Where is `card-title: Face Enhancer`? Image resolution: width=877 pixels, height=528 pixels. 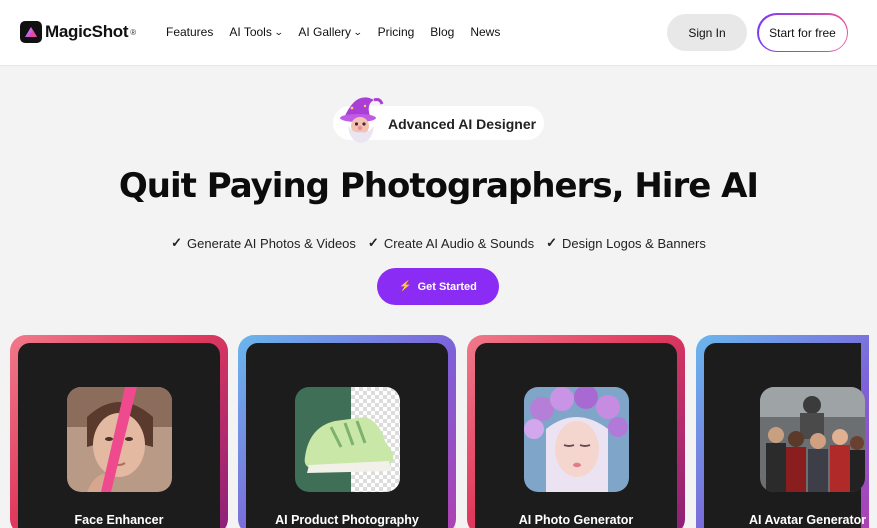 card-title: Face Enhancer is located at coordinates (119, 520).